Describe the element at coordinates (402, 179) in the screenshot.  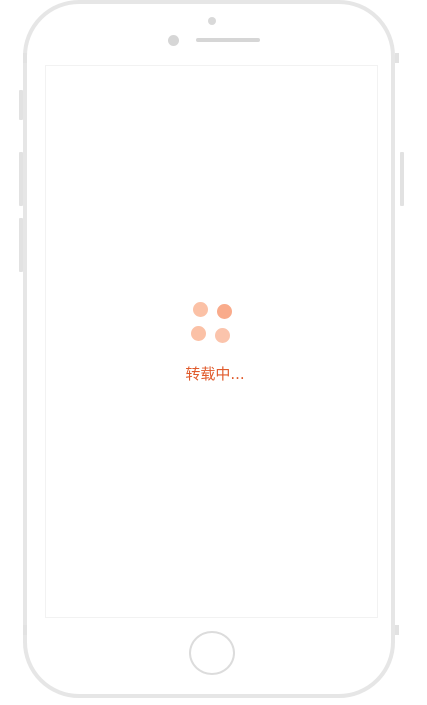
I see `power-button` at that location.